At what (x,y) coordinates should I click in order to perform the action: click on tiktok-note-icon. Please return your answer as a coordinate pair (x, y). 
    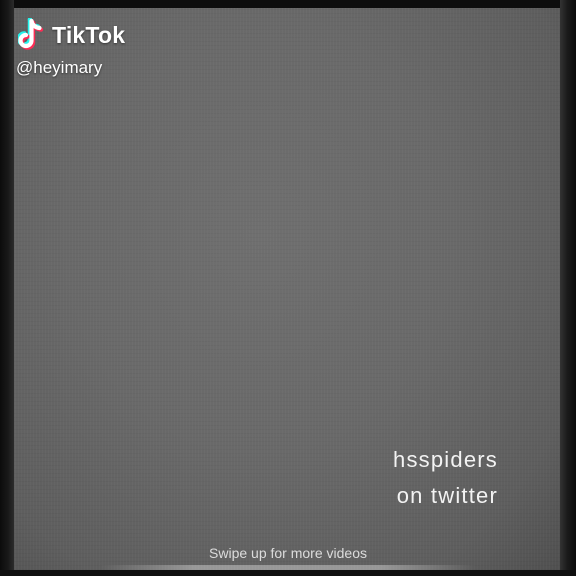
    Looking at the image, I should click on (31, 34).